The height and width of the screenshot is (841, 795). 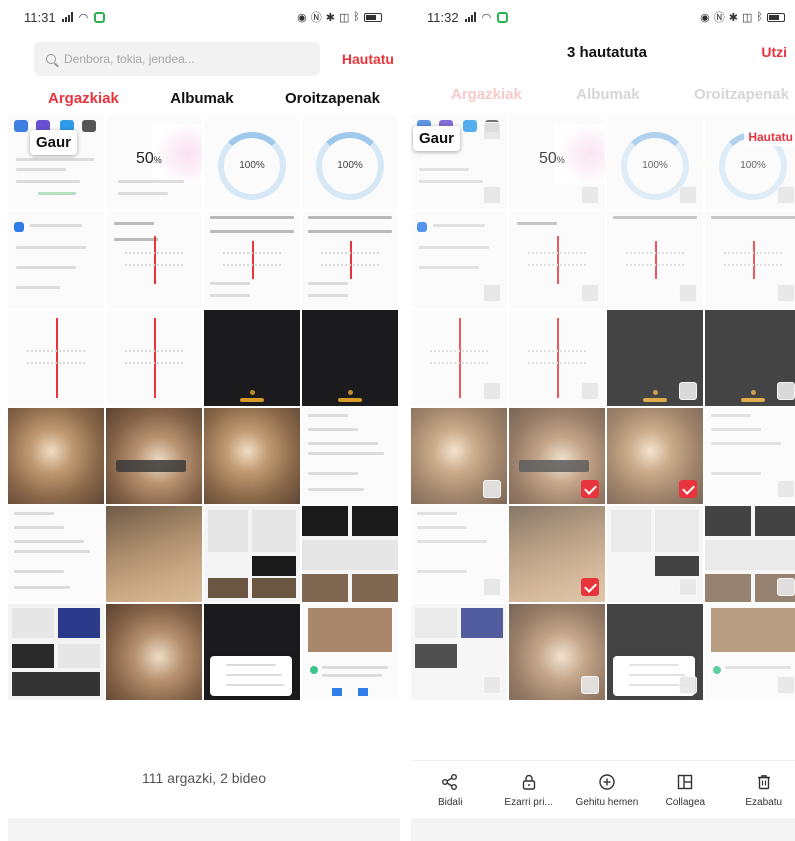 What do you see at coordinates (607, 789) in the screenshot?
I see `add-to-button: Gehitu hemen` at bounding box center [607, 789].